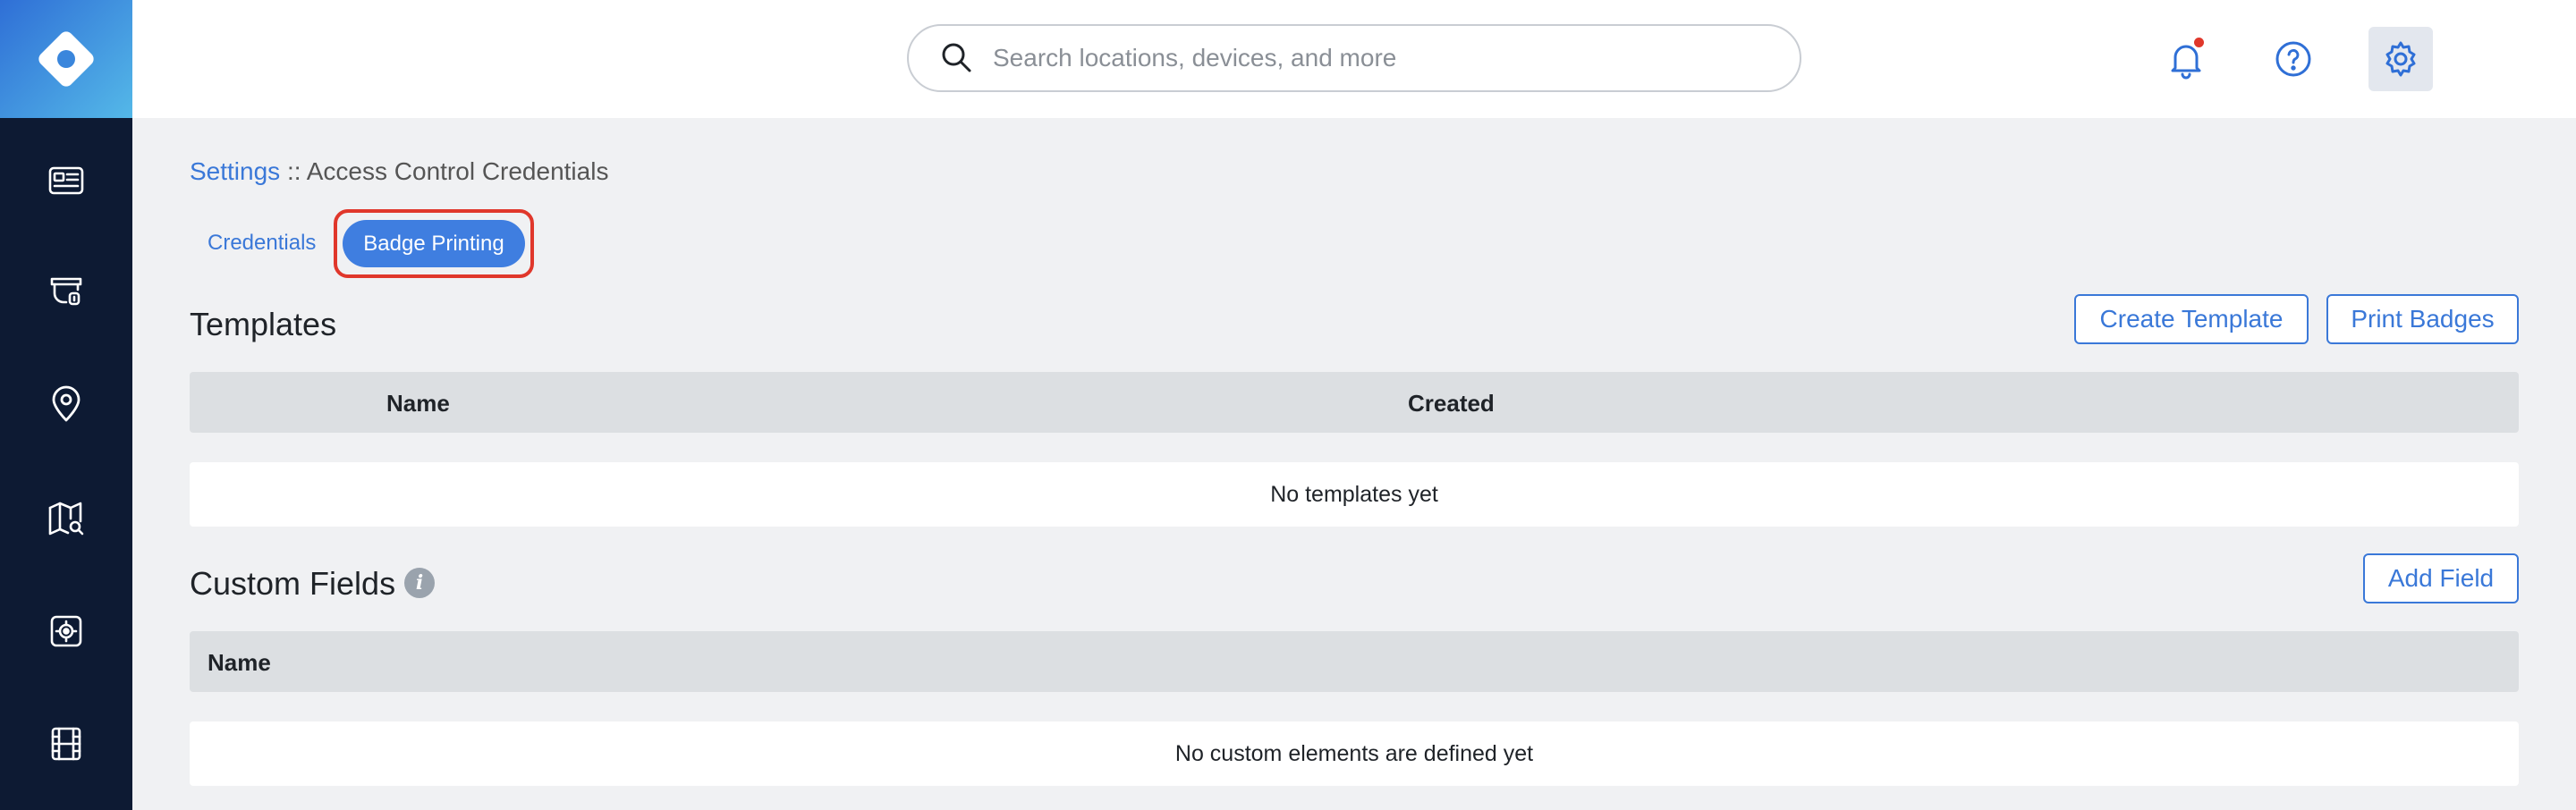  What do you see at coordinates (2441, 578) in the screenshot?
I see `add-field-button: Add Field` at bounding box center [2441, 578].